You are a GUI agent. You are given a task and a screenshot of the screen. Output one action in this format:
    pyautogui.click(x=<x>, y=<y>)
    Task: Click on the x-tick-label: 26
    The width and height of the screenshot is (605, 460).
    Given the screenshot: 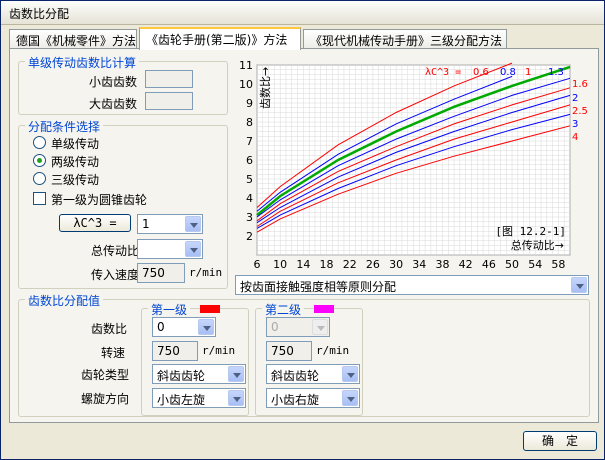 What is the action you would take?
    pyautogui.click(x=373, y=264)
    